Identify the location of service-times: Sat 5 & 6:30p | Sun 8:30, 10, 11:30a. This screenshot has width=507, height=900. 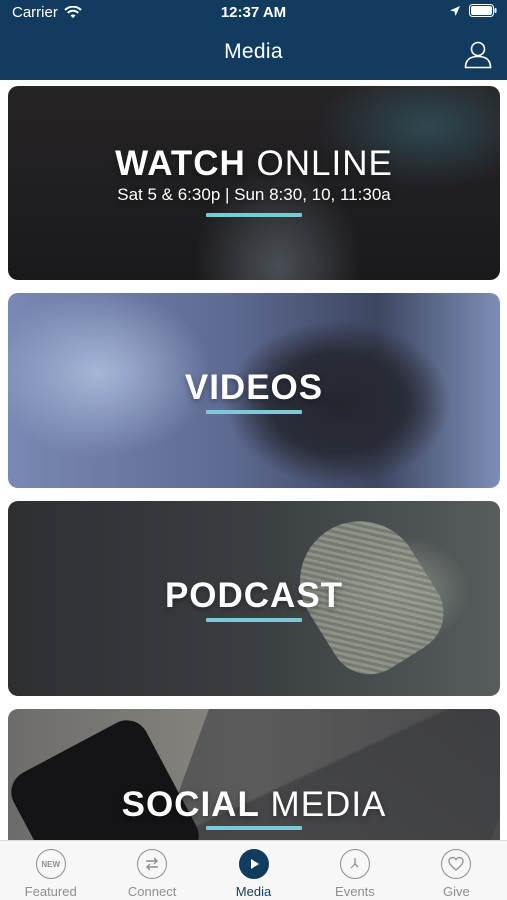
(254, 194).